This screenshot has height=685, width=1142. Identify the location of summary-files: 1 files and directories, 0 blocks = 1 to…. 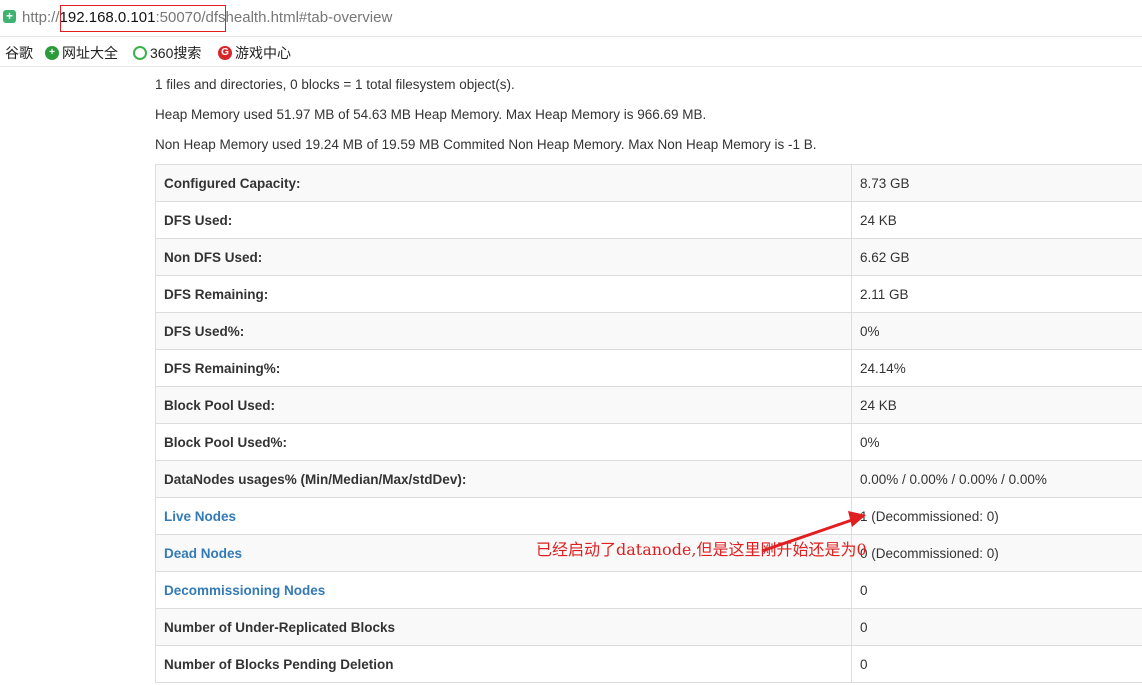
(335, 84).